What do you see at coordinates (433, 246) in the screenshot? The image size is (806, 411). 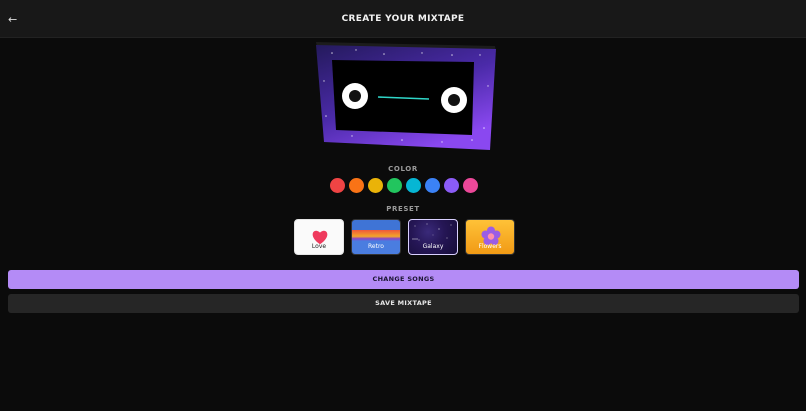 I see `preset-label: Galaxy` at bounding box center [433, 246].